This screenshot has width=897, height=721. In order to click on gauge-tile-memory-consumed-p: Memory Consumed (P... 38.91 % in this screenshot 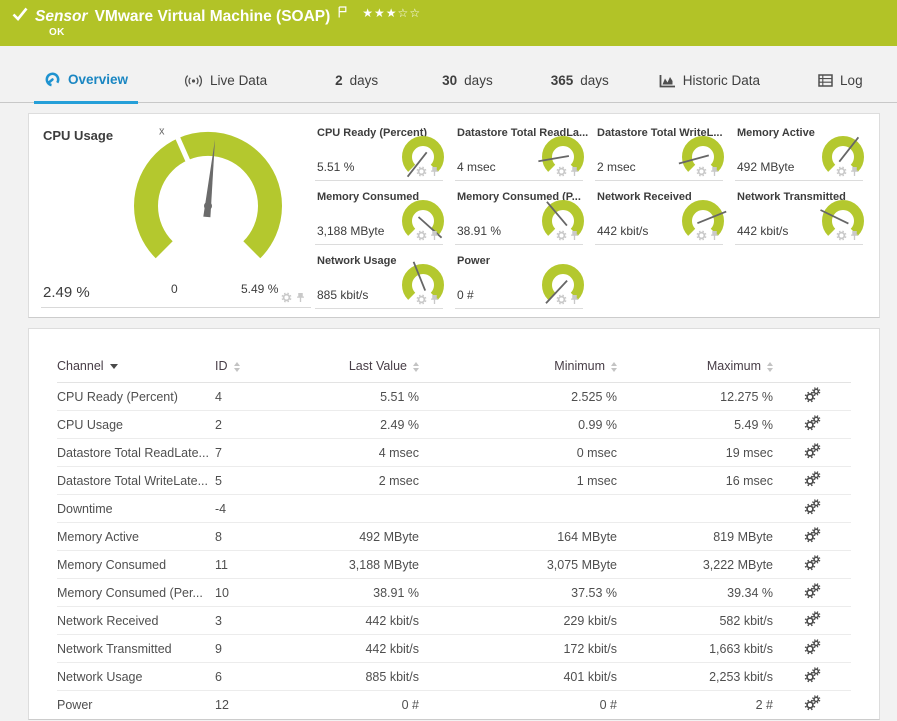, I will do `click(523, 216)`.